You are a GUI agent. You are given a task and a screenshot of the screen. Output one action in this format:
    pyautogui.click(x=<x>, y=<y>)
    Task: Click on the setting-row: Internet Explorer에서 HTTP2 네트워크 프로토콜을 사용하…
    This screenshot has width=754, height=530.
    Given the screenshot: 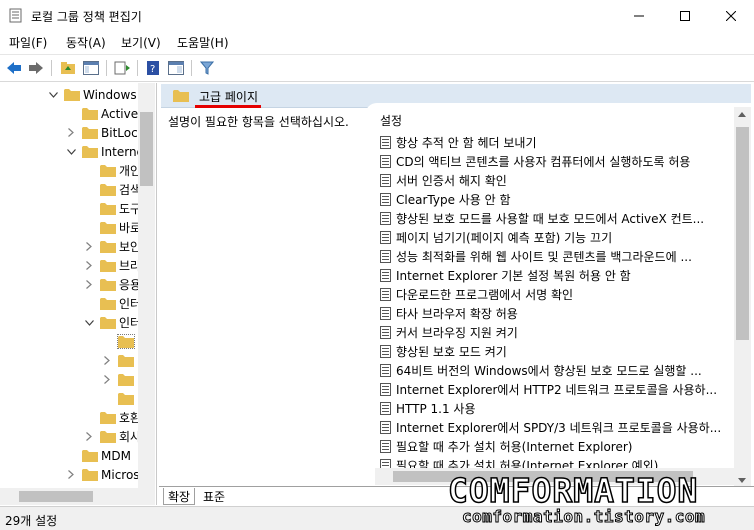 What is the action you would take?
    pyautogui.click(x=548, y=389)
    